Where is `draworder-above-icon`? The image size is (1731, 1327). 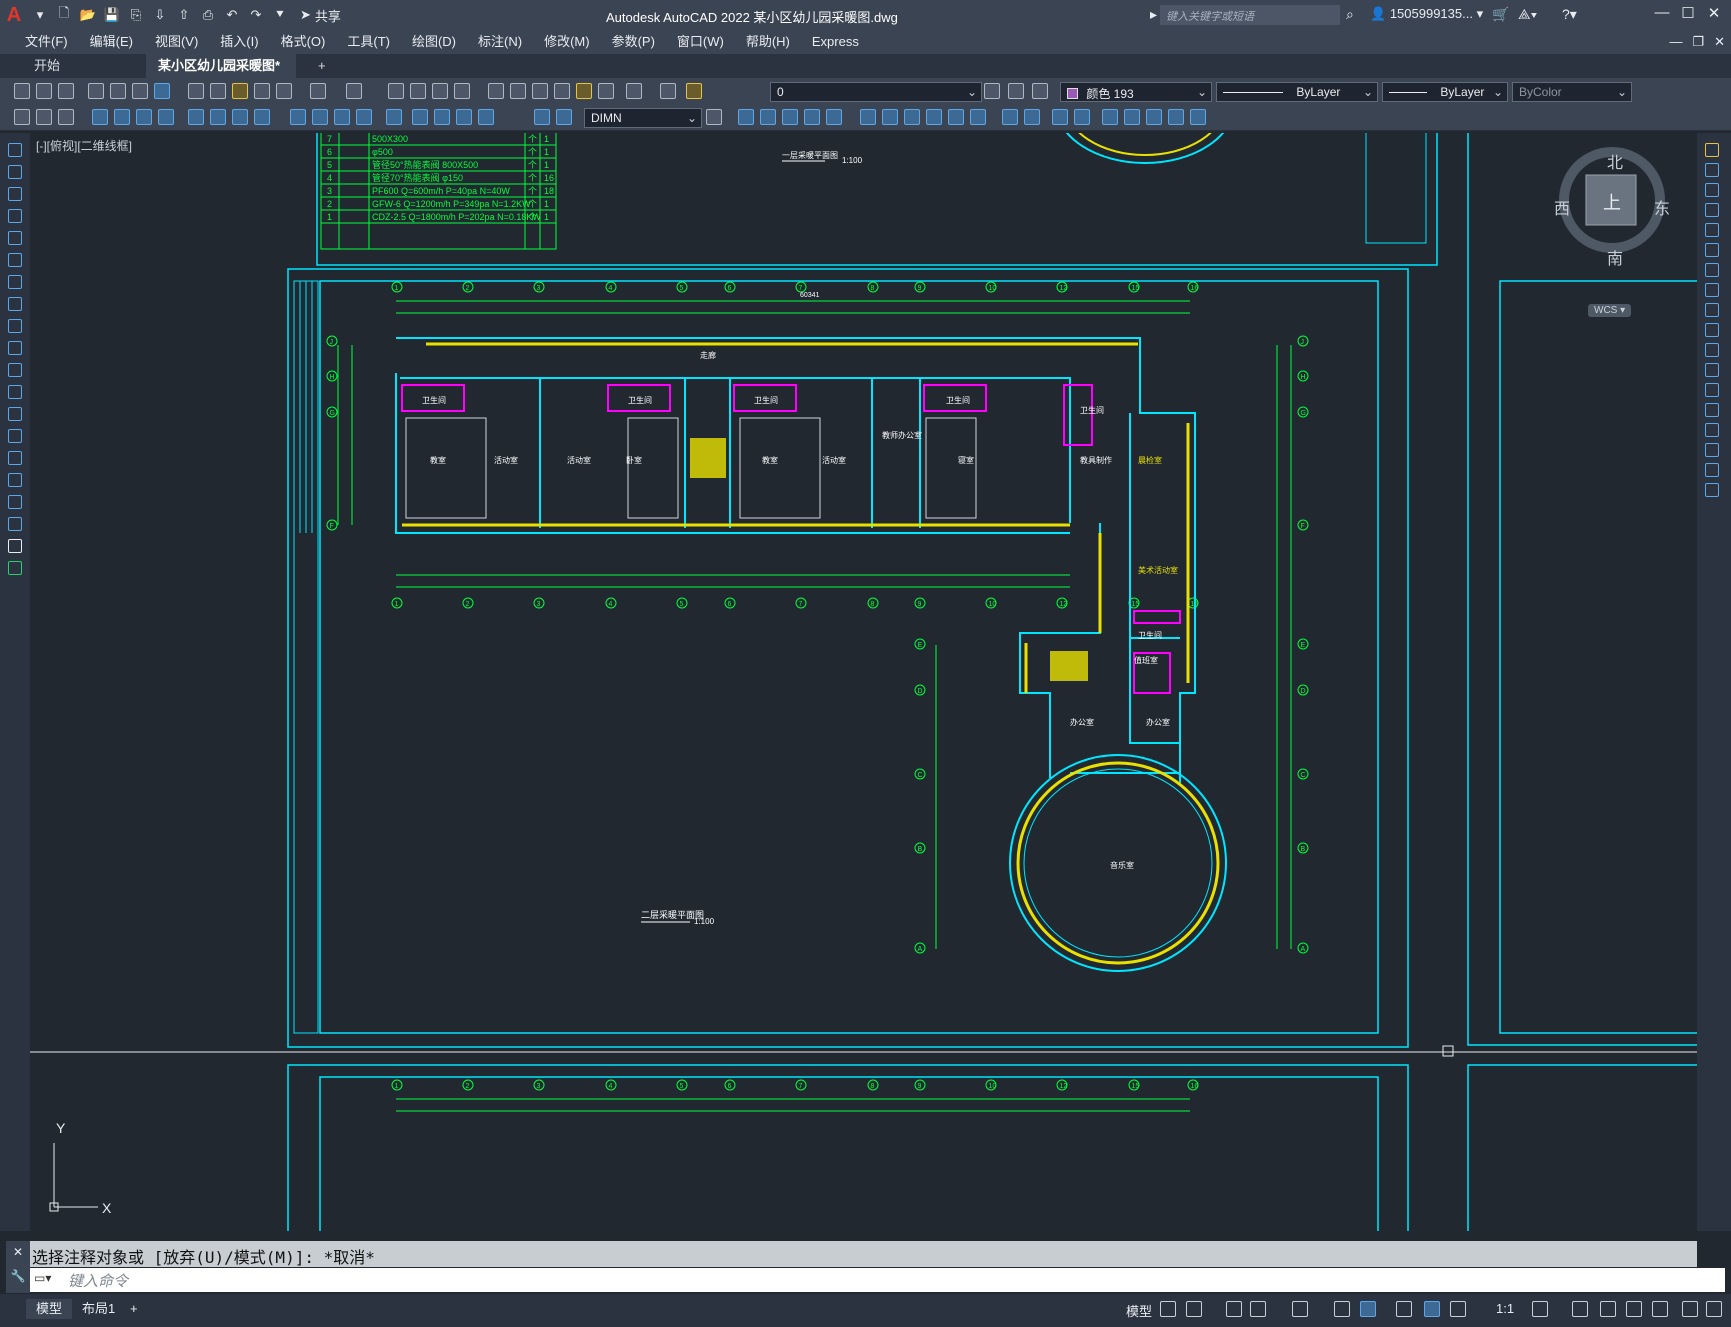
draworder-above-icon is located at coordinates (790, 117).